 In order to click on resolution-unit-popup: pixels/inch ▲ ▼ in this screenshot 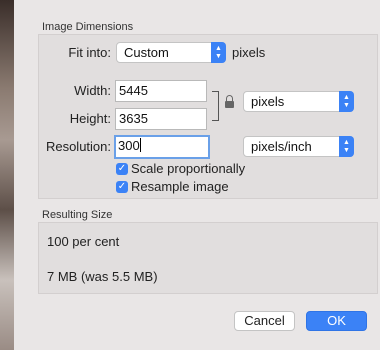, I will do `click(298, 146)`.